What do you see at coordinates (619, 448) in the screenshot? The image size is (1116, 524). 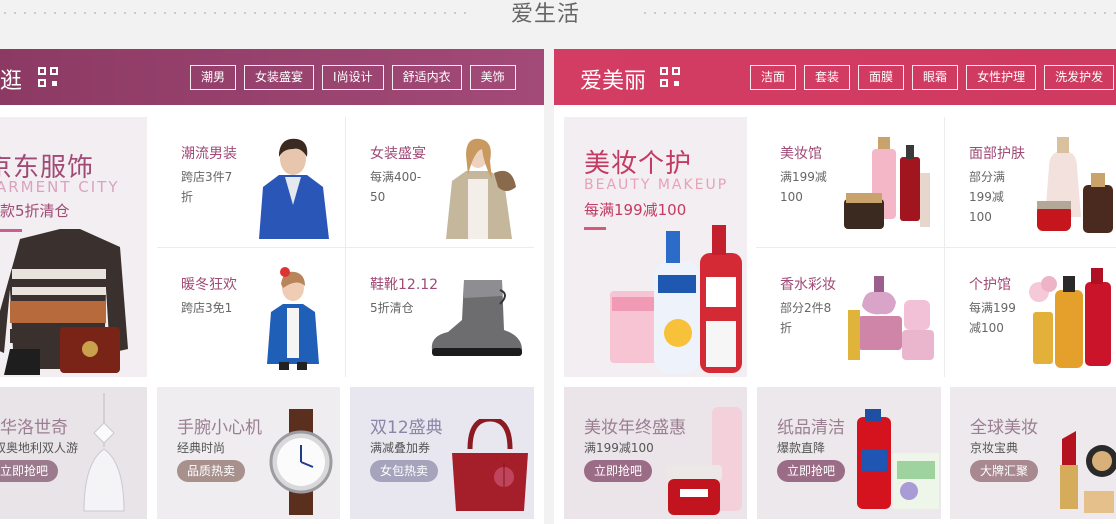 I see `card-desc: 满199减100` at bounding box center [619, 448].